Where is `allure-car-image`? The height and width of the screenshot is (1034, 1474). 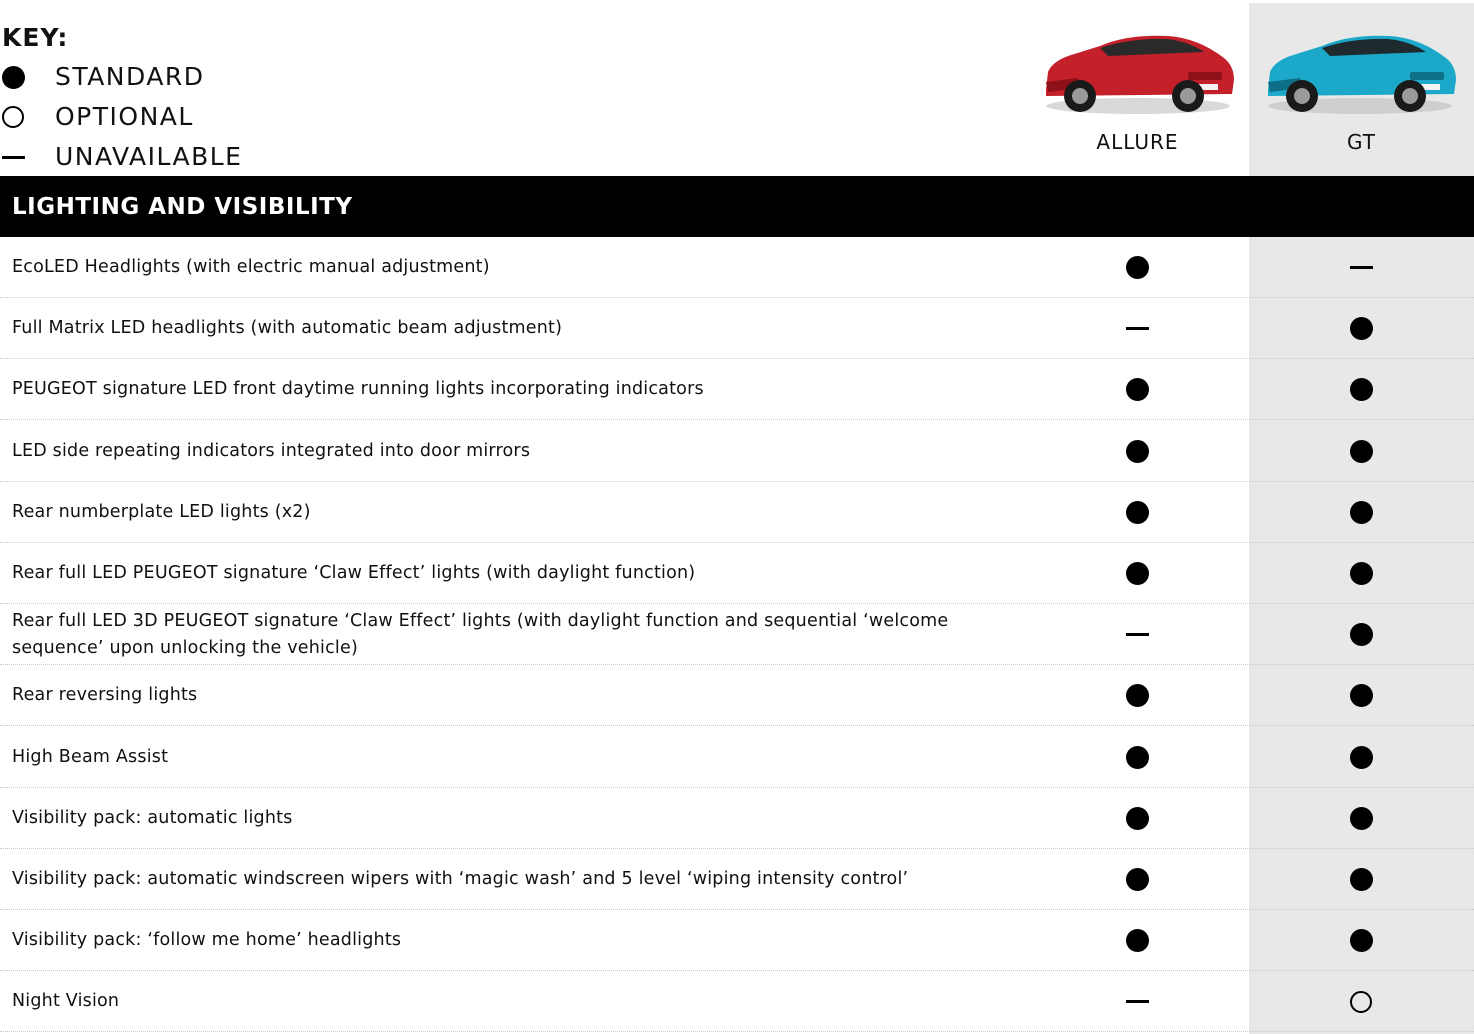
allure-car-image is located at coordinates (1140, 74).